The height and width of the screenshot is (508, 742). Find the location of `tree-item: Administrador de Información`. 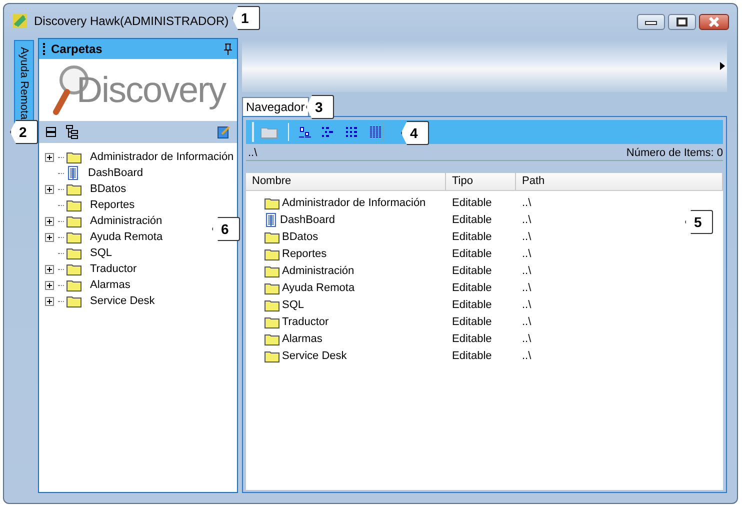

tree-item: Administrador de Información is located at coordinates (139, 157).